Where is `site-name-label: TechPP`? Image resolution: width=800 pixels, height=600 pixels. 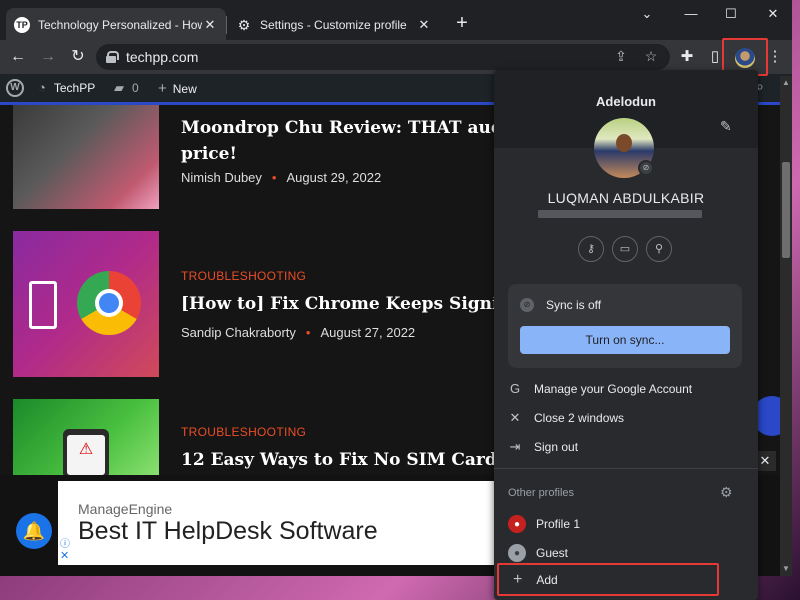
site-name-label: TechPP is located at coordinates (74, 87).